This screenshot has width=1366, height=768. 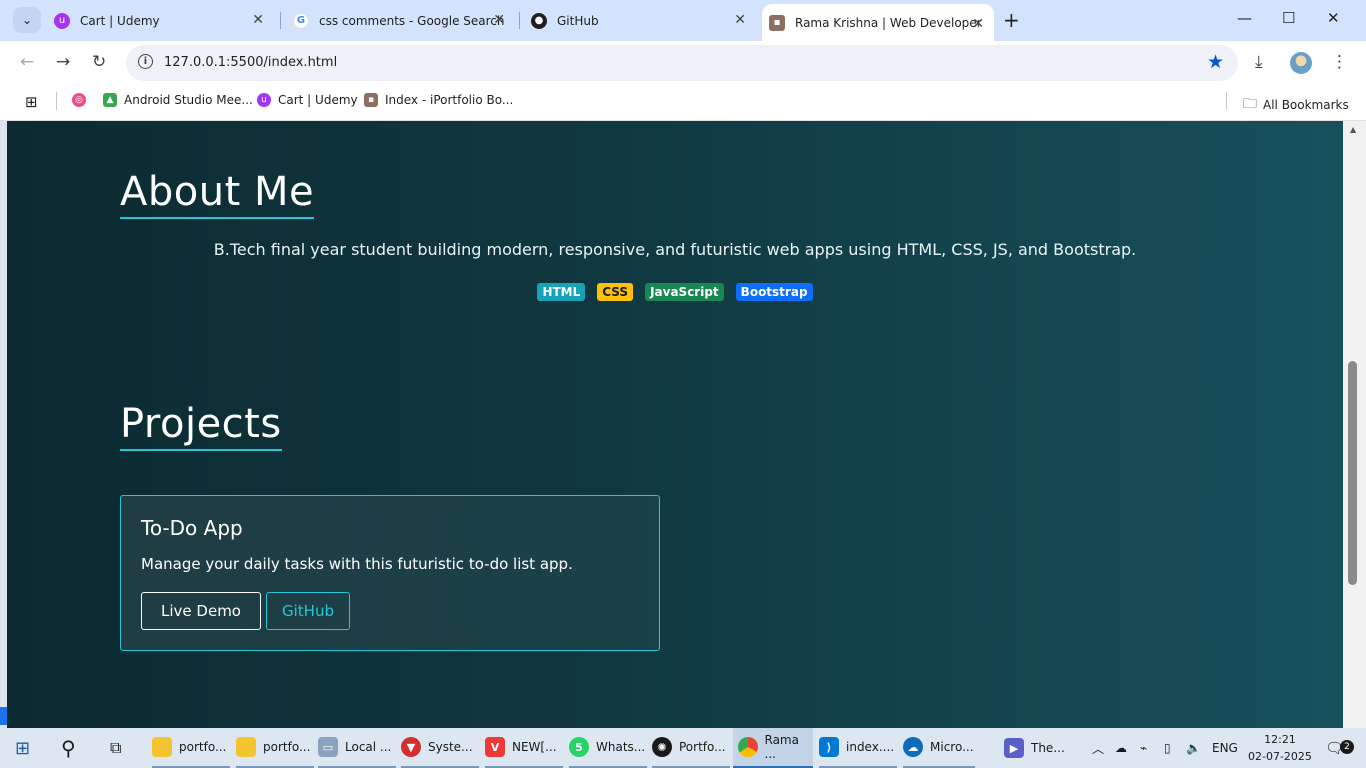 What do you see at coordinates (201, 426) in the screenshot?
I see `projects-heading: Projects` at bounding box center [201, 426].